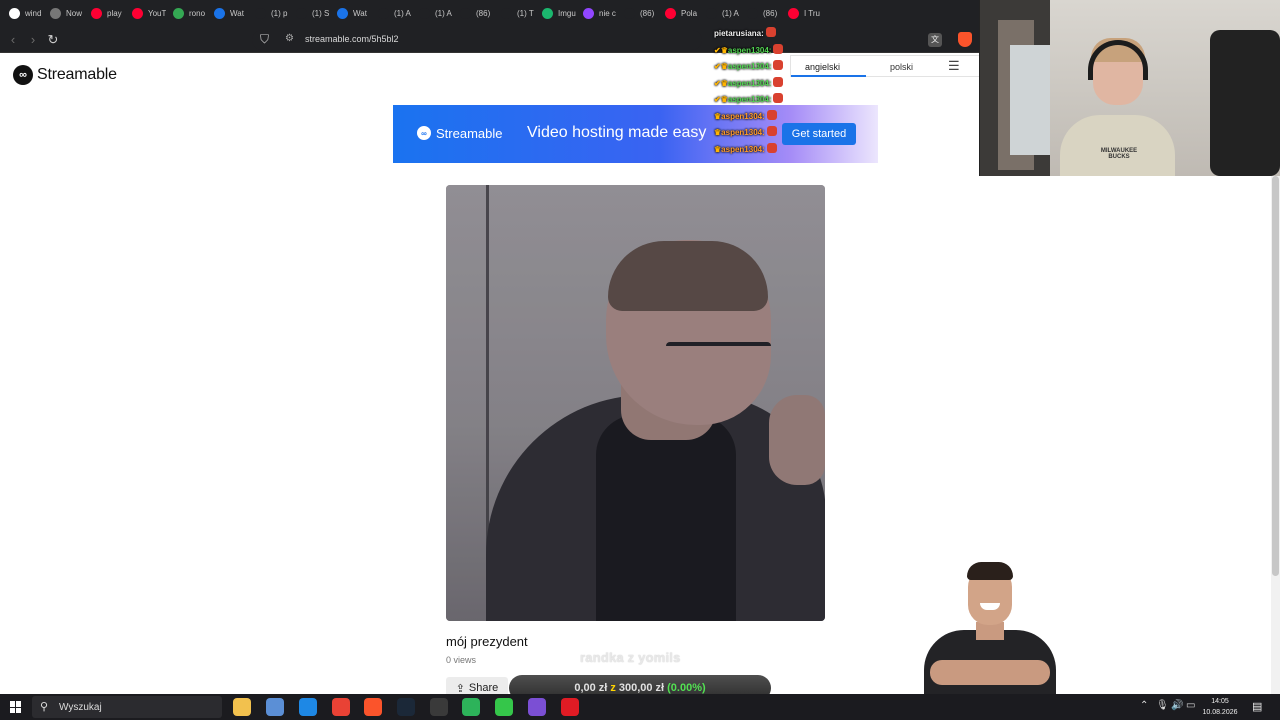  I want to click on browser-tab: wind, so click(22, 13).